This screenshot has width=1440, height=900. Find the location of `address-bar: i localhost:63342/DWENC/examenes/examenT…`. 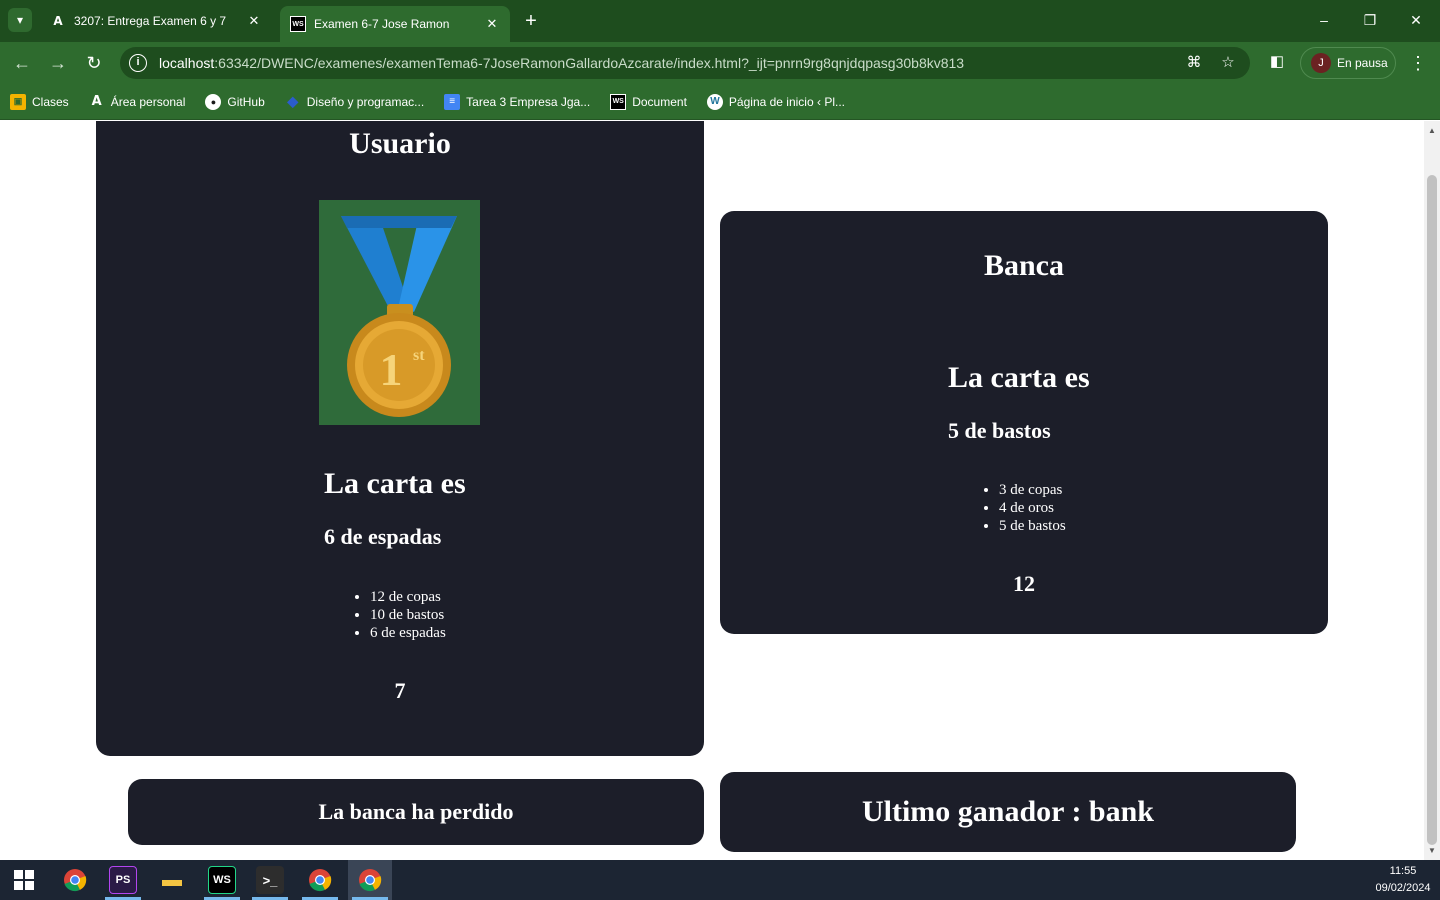

address-bar: i localhost:63342/DWENC/examenes/examenT… is located at coordinates (685, 63).